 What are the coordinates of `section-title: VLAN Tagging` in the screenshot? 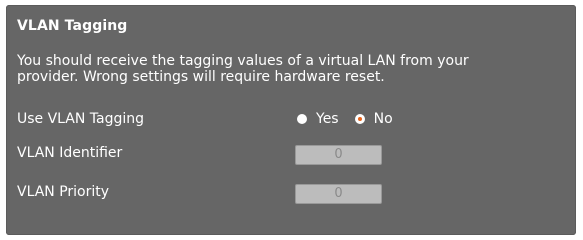 It's located at (72, 26).